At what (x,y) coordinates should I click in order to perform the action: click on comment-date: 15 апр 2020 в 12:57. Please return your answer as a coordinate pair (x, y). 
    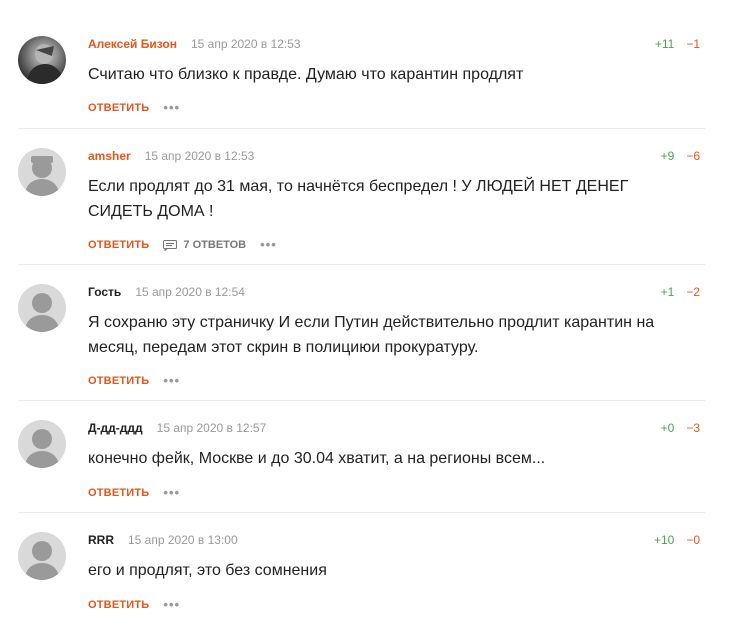
    Looking at the image, I should click on (211, 428).